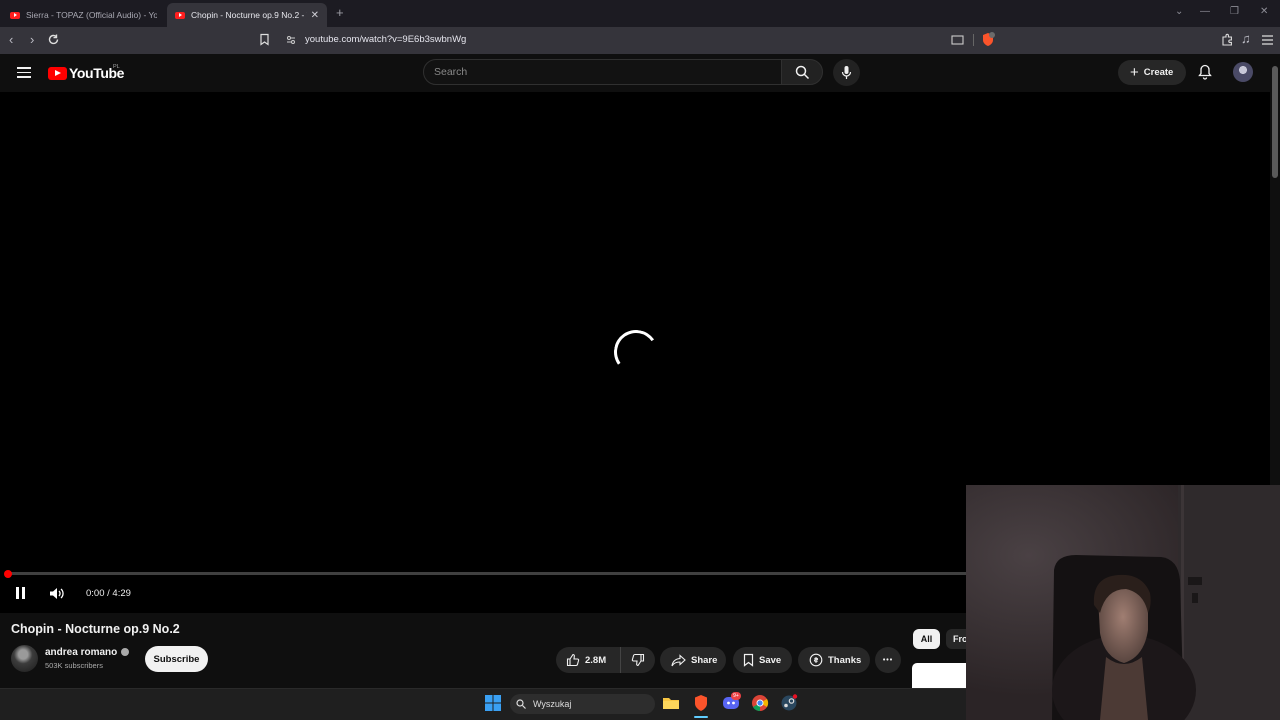  I want to click on like-button: 2.8M, so click(588, 660).